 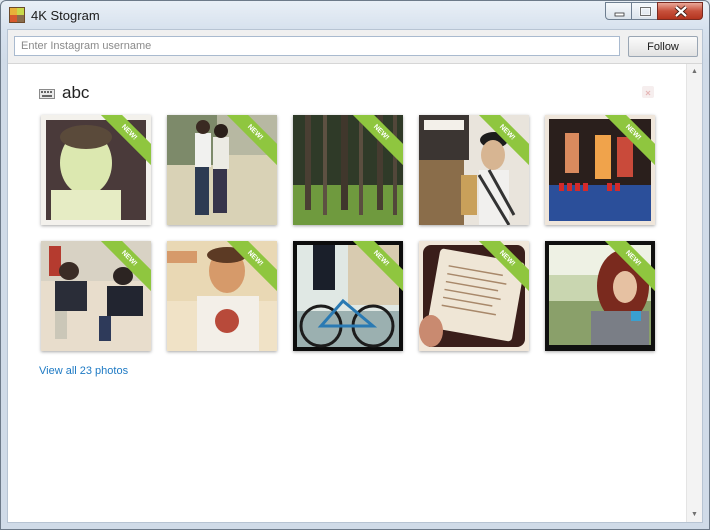 I want to click on window-title: 4K Stogram, so click(x=65, y=15).